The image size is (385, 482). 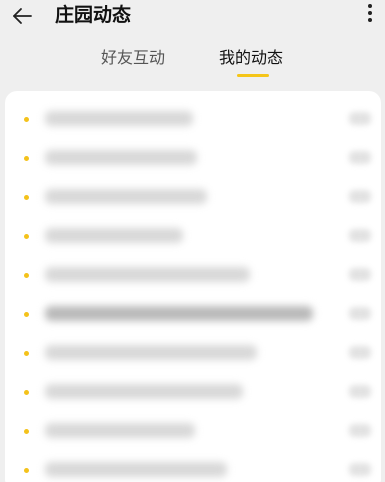 I want to click on header-bar: 庄园动态, so click(x=192, y=16).